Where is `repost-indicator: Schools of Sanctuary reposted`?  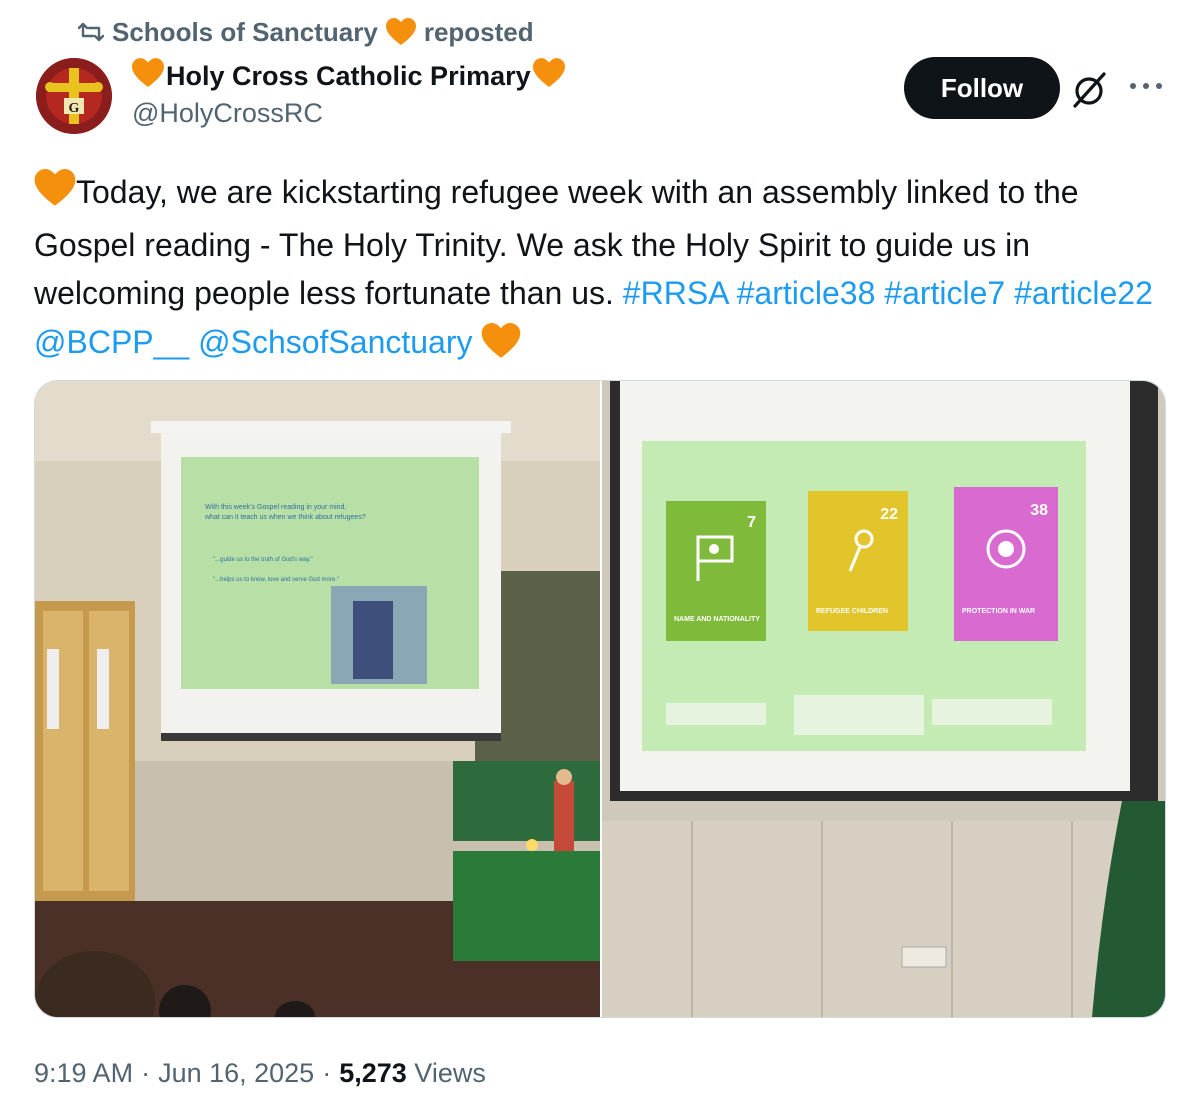
repost-indicator: Schools of Sanctuary reposted is located at coordinates (306, 32).